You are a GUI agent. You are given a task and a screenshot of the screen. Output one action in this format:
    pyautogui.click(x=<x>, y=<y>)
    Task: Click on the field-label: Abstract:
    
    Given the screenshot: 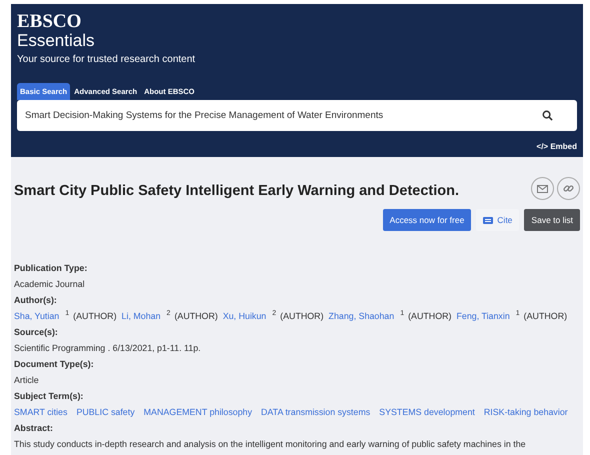 What is the action you would take?
    pyautogui.click(x=34, y=428)
    